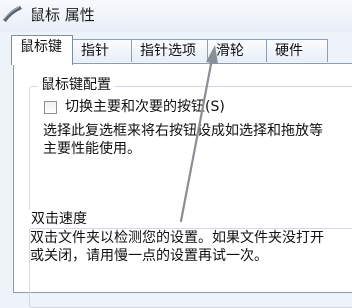 Image resolution: width=352 pixels, height=308 pixels. What do you see at coordinates (102, 50) in the screenshot?
I see `tab-pointers: 指针` at bounding box center [102, 50].